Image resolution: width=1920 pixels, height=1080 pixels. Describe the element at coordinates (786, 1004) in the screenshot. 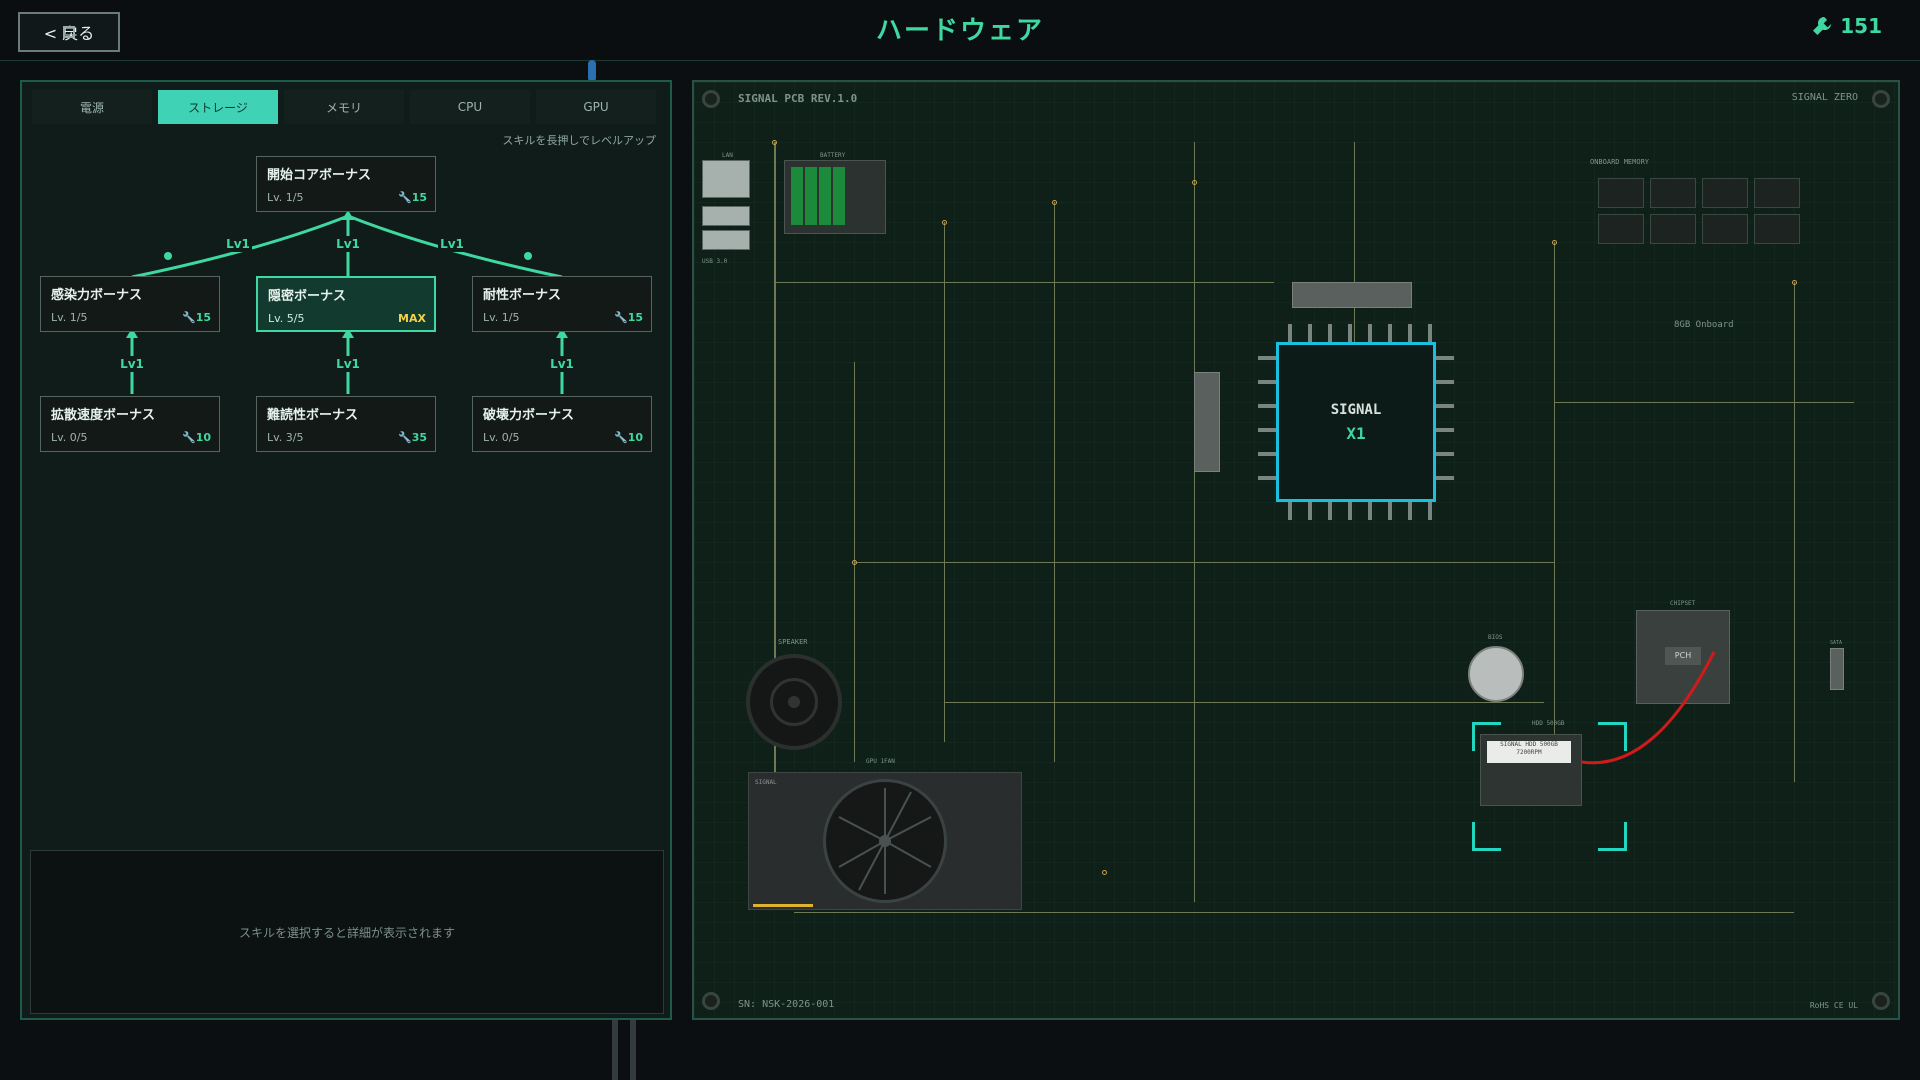

I see `serial-label: SN: NSK-2026-001` at that location.